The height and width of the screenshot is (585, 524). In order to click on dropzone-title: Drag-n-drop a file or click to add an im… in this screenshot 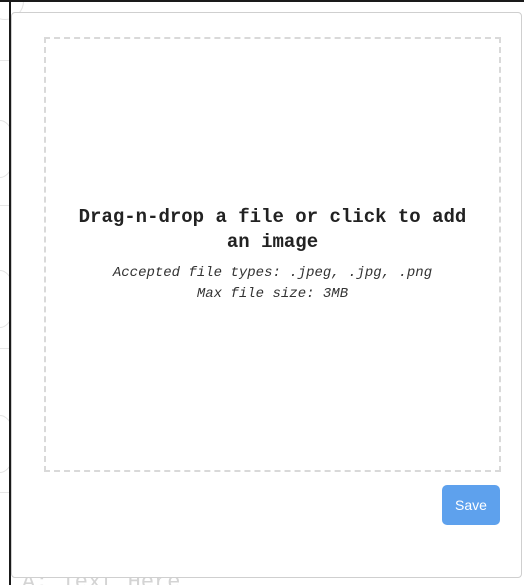, I will do `click(272, 229)`.